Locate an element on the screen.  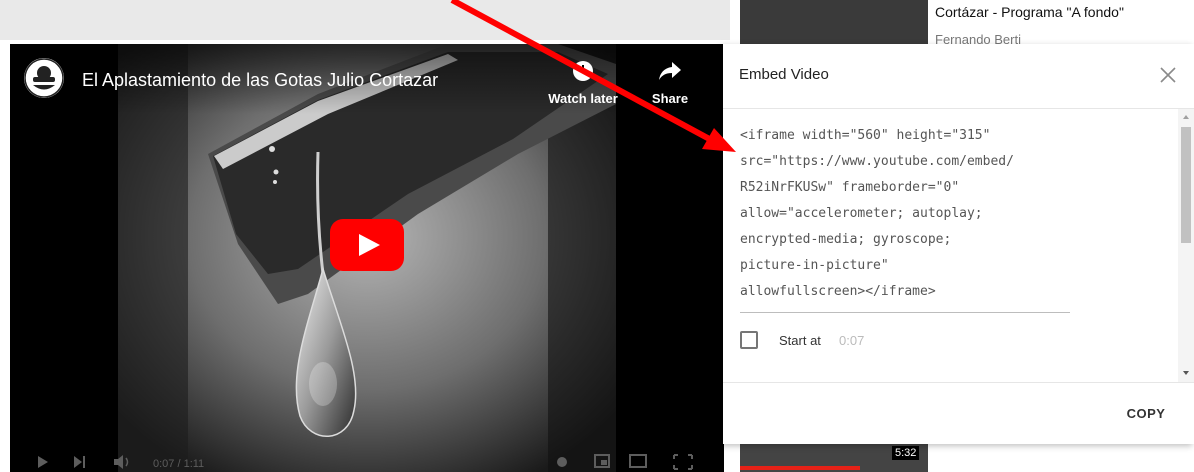
copy-button: COPY is located at coordinates (1146, 414).